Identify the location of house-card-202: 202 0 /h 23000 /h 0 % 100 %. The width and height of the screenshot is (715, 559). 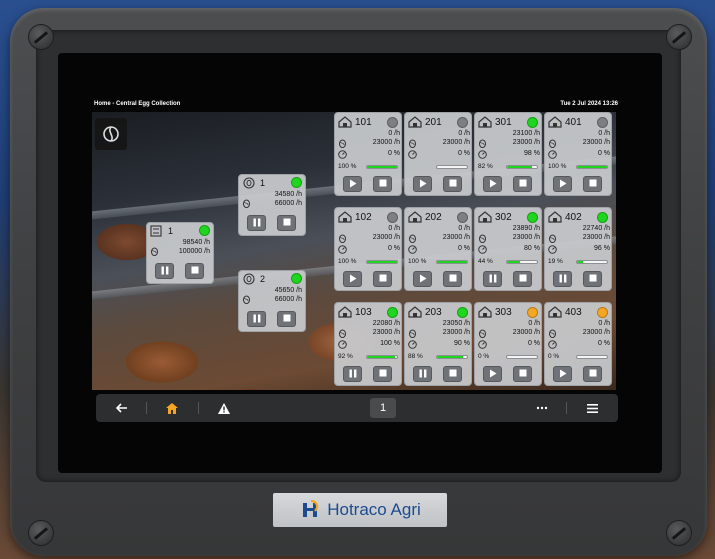
(438, 249).